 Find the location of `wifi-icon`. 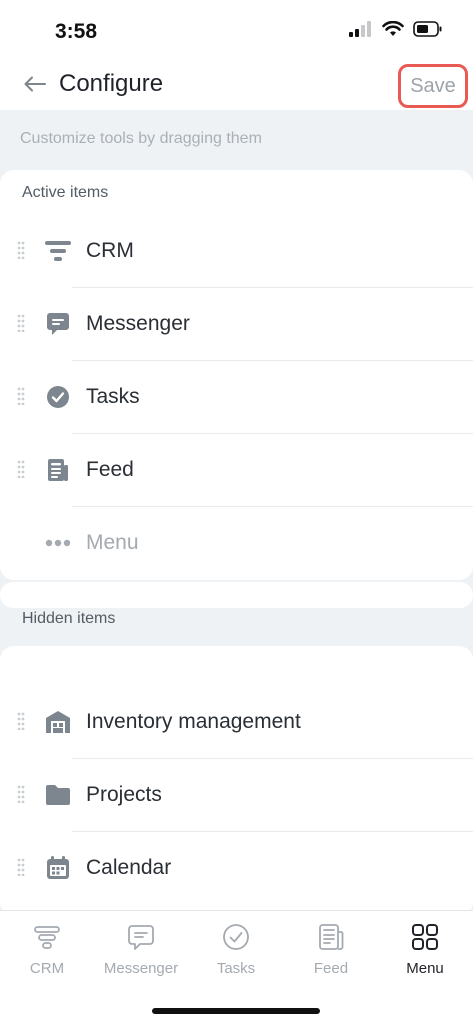

wifi-icon is located at coordinates (393, 28).